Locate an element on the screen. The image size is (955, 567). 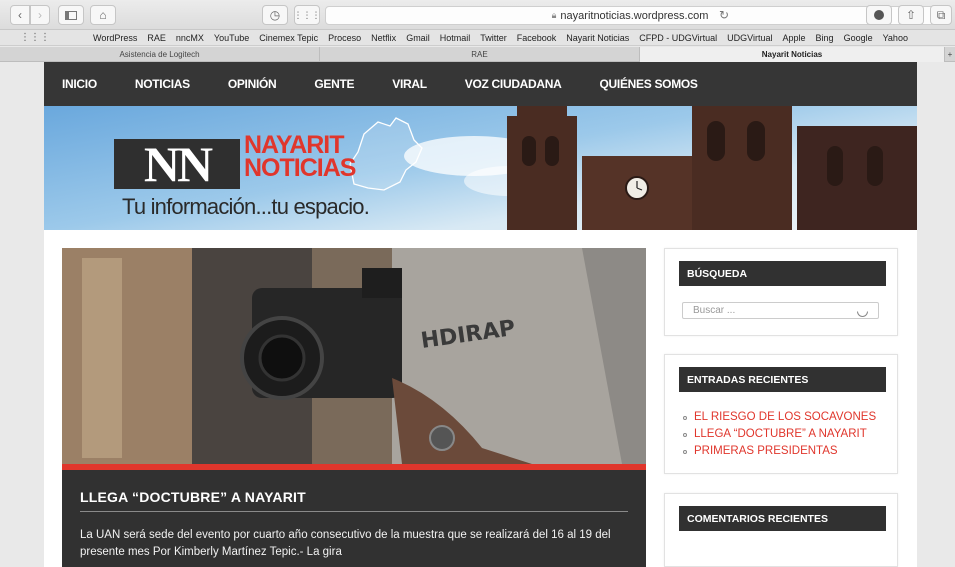
post-title: LLEGA “DOCTUBRE” A NAYARIT is located at coordinates (193, 497).